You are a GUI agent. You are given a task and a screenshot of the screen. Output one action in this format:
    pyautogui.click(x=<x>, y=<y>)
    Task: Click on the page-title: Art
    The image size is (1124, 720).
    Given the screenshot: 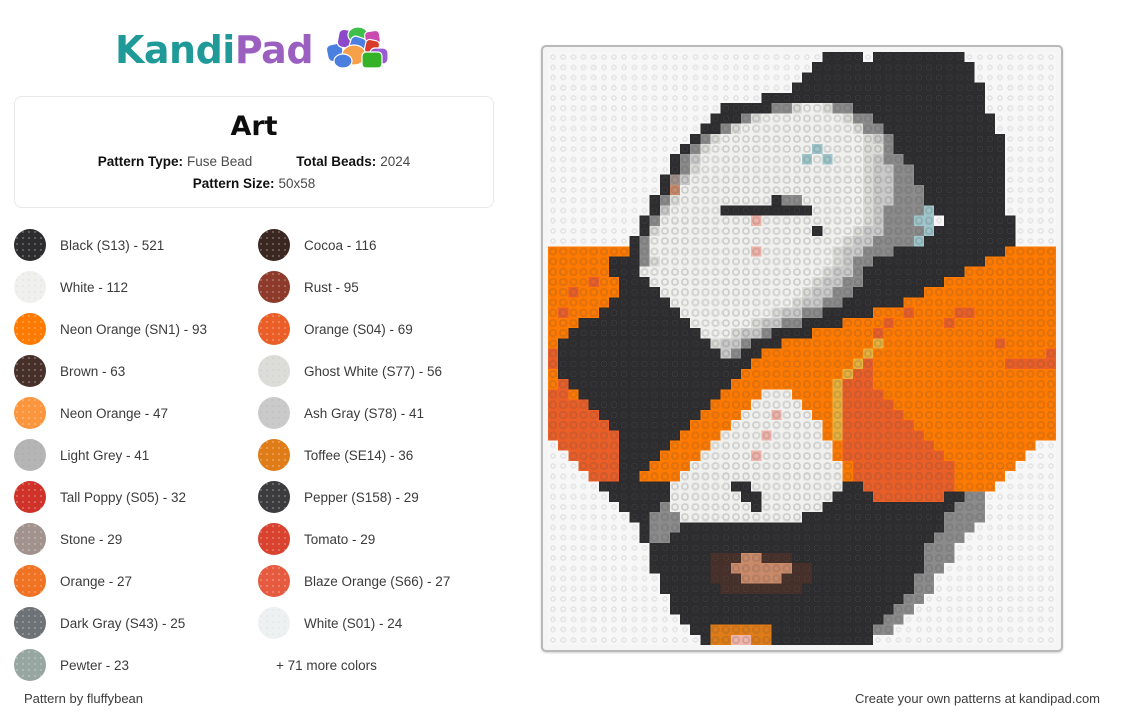 What is the action you would take?
    pyautogui.click(x=254, y=126)
    